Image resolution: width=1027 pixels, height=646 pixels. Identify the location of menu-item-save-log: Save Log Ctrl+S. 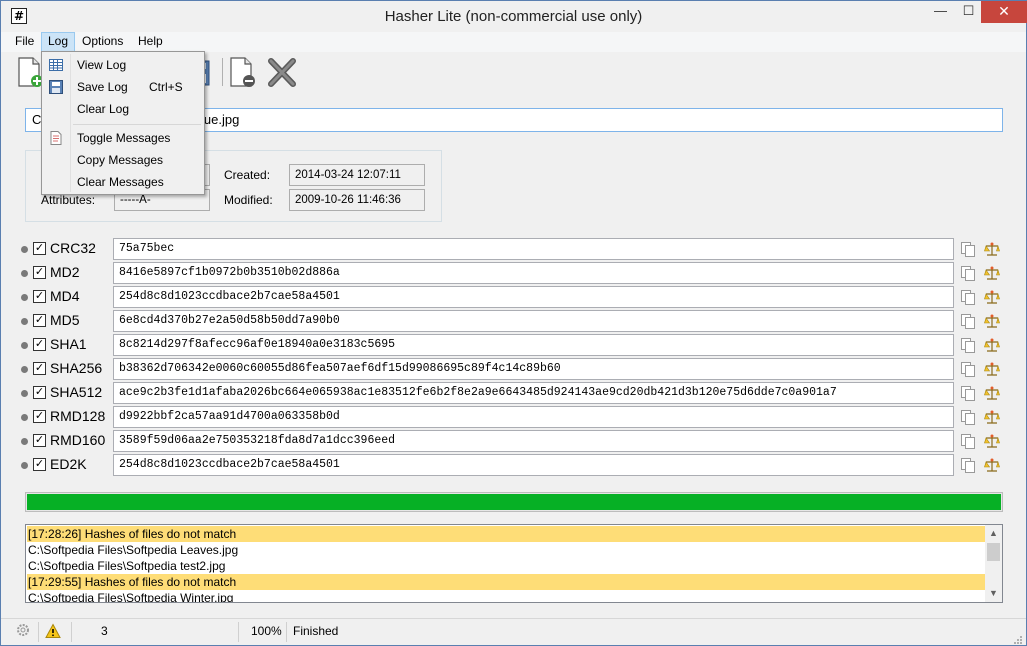
(123, 87).